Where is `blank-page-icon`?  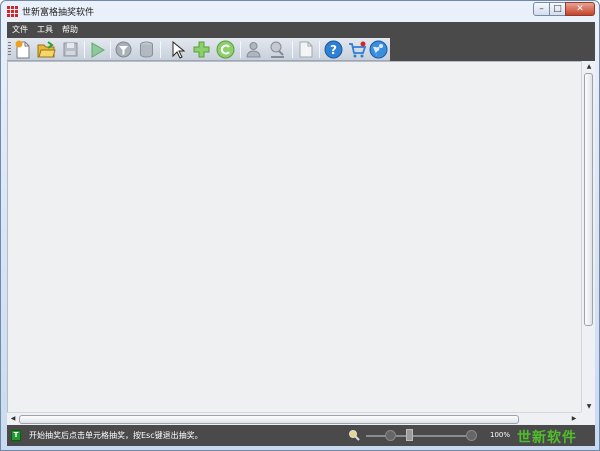
blank-page-icon is located at coordinates (305, 49).